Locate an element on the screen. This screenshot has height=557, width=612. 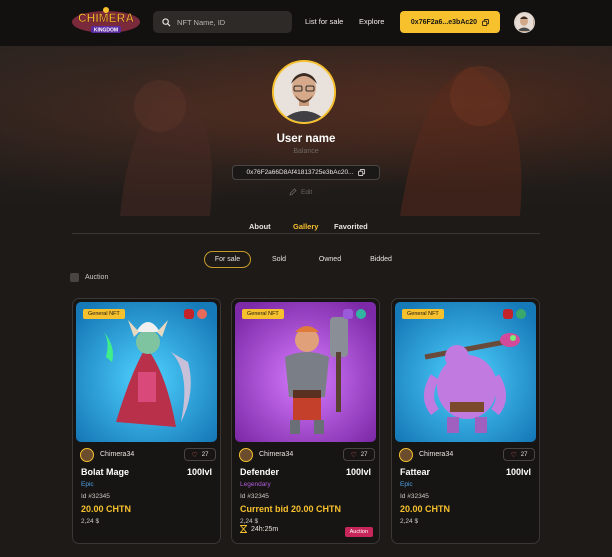
filter-bidded: Bidded is located at coordinates (381, 259).